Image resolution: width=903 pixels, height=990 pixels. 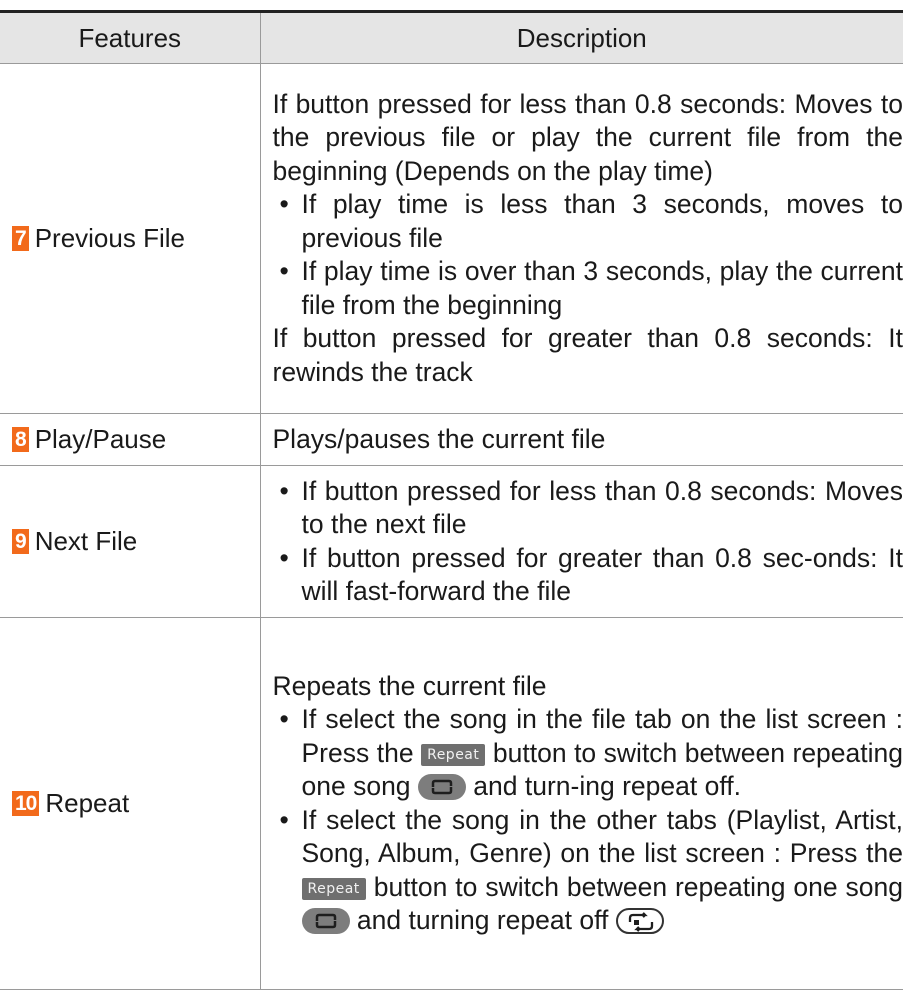 I want to click on feature-cell: 7 Previous File, so click(x=130, y=238).